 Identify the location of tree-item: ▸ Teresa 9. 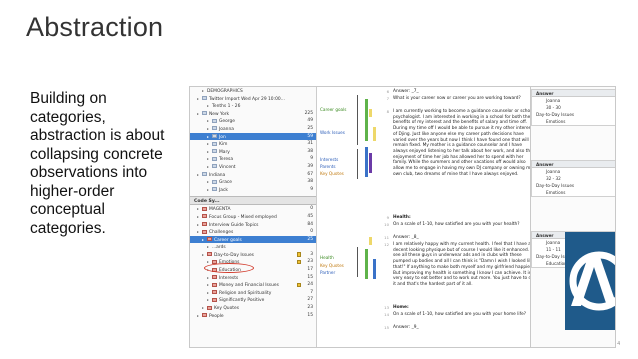
(253, 159).